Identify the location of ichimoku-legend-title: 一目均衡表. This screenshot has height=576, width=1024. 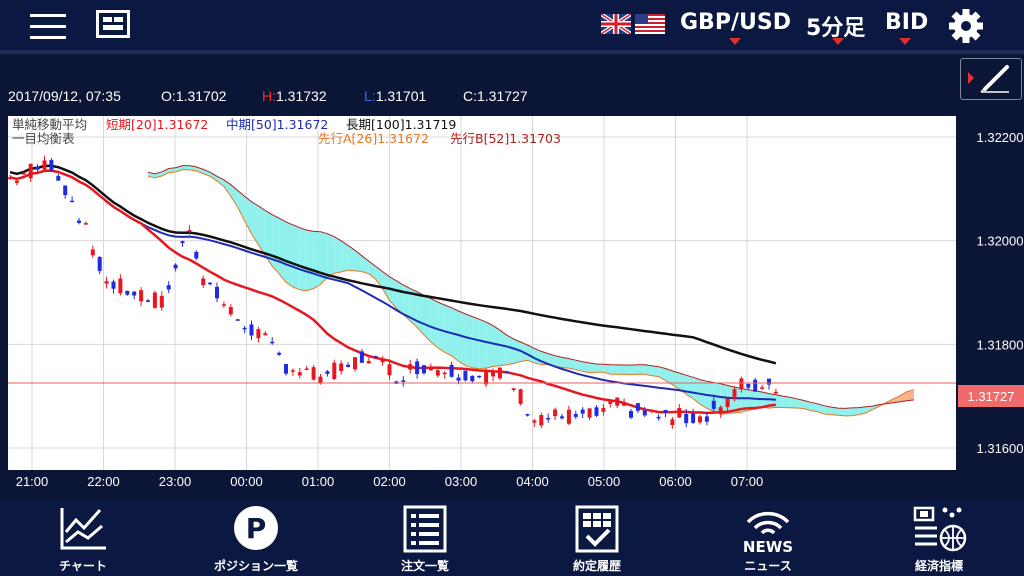
(43, 138).